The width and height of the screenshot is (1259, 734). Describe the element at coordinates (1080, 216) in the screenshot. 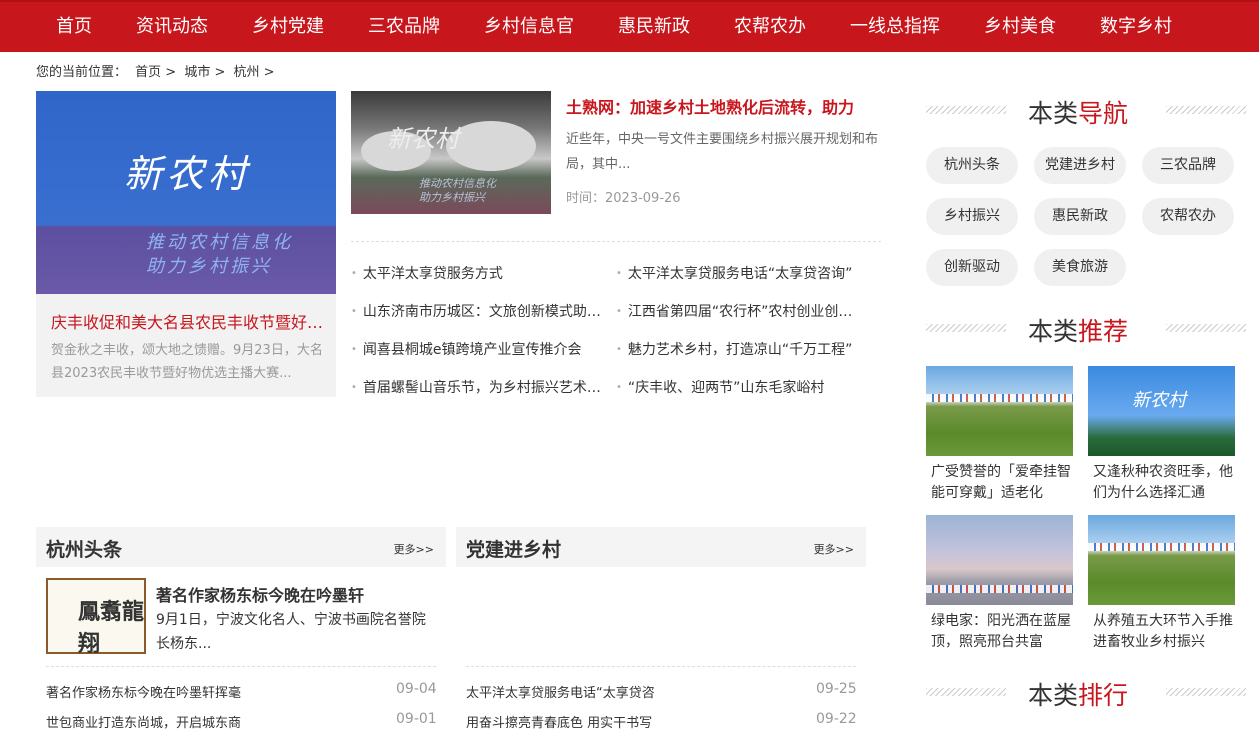

I see `tag-button: 惠民新政` at that location.